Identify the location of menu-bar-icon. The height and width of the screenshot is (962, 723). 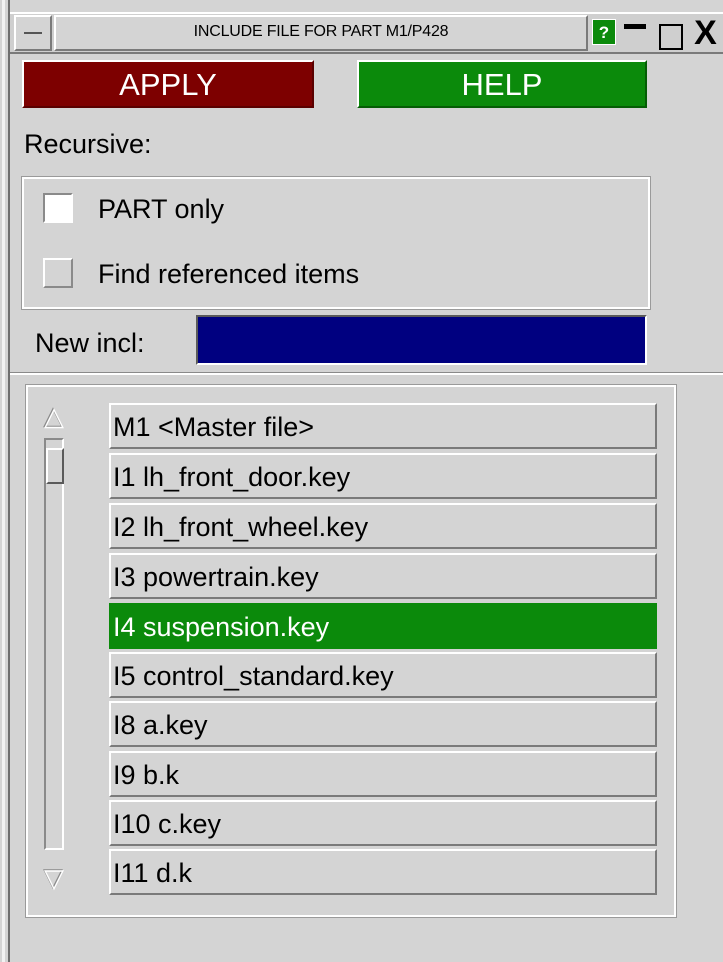
(33, 33).